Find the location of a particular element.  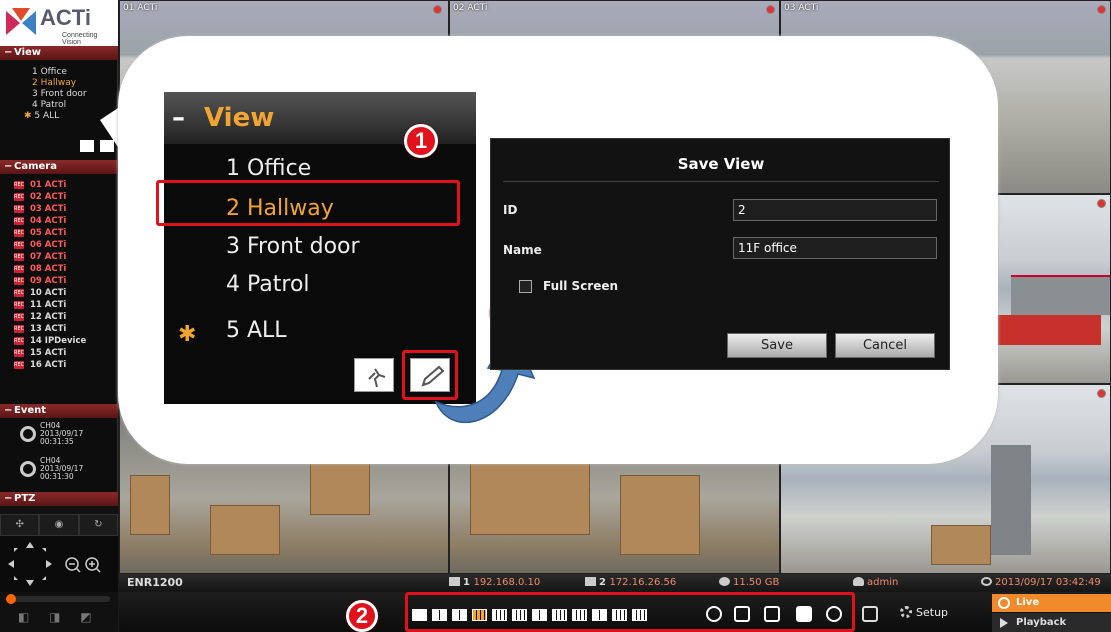

camera-item: REC 08 ACTi is located at coordinates (59, 269).